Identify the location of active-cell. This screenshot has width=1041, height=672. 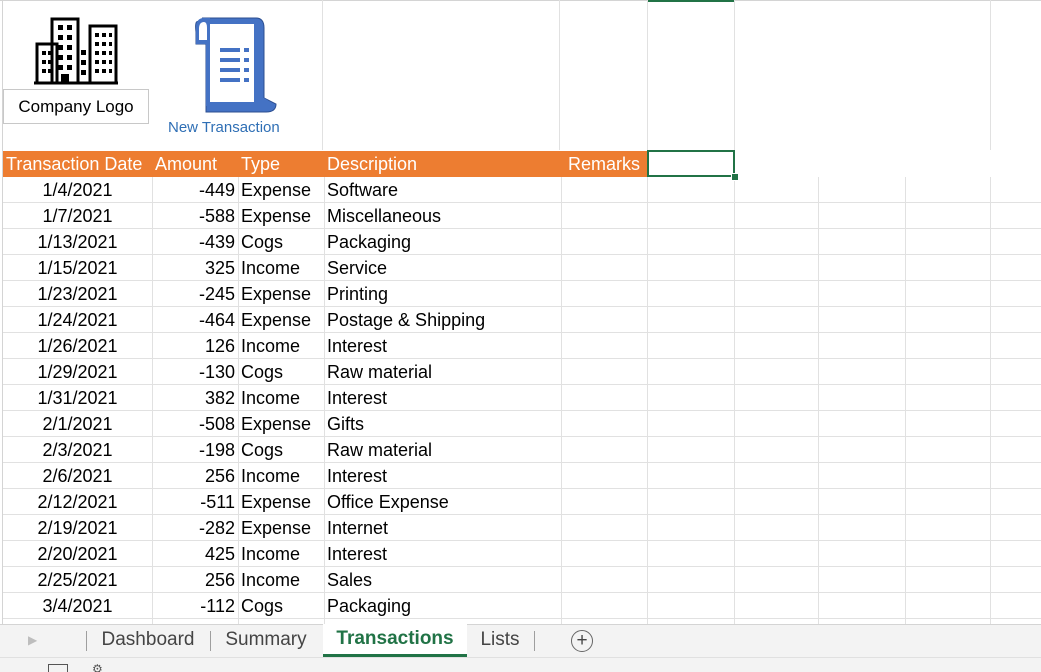
(691, 163).